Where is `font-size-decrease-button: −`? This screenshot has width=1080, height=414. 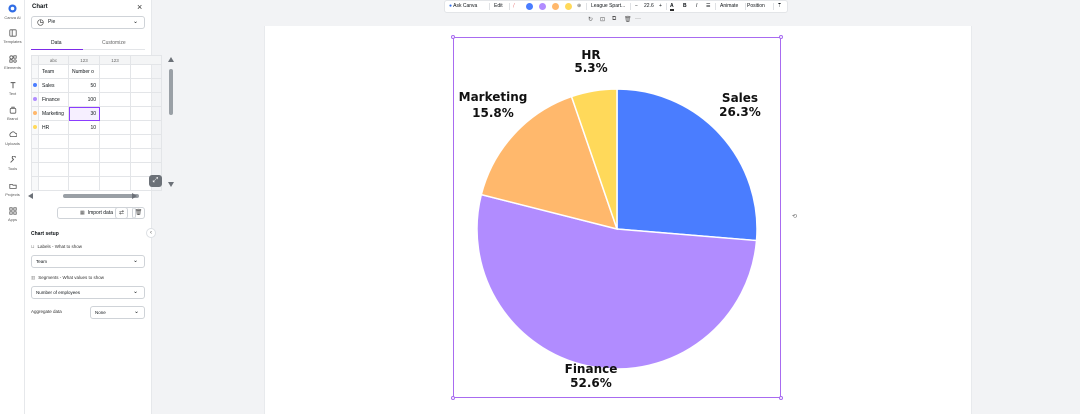 font-size-decrease-button: − is located at coordinates (636, 6).